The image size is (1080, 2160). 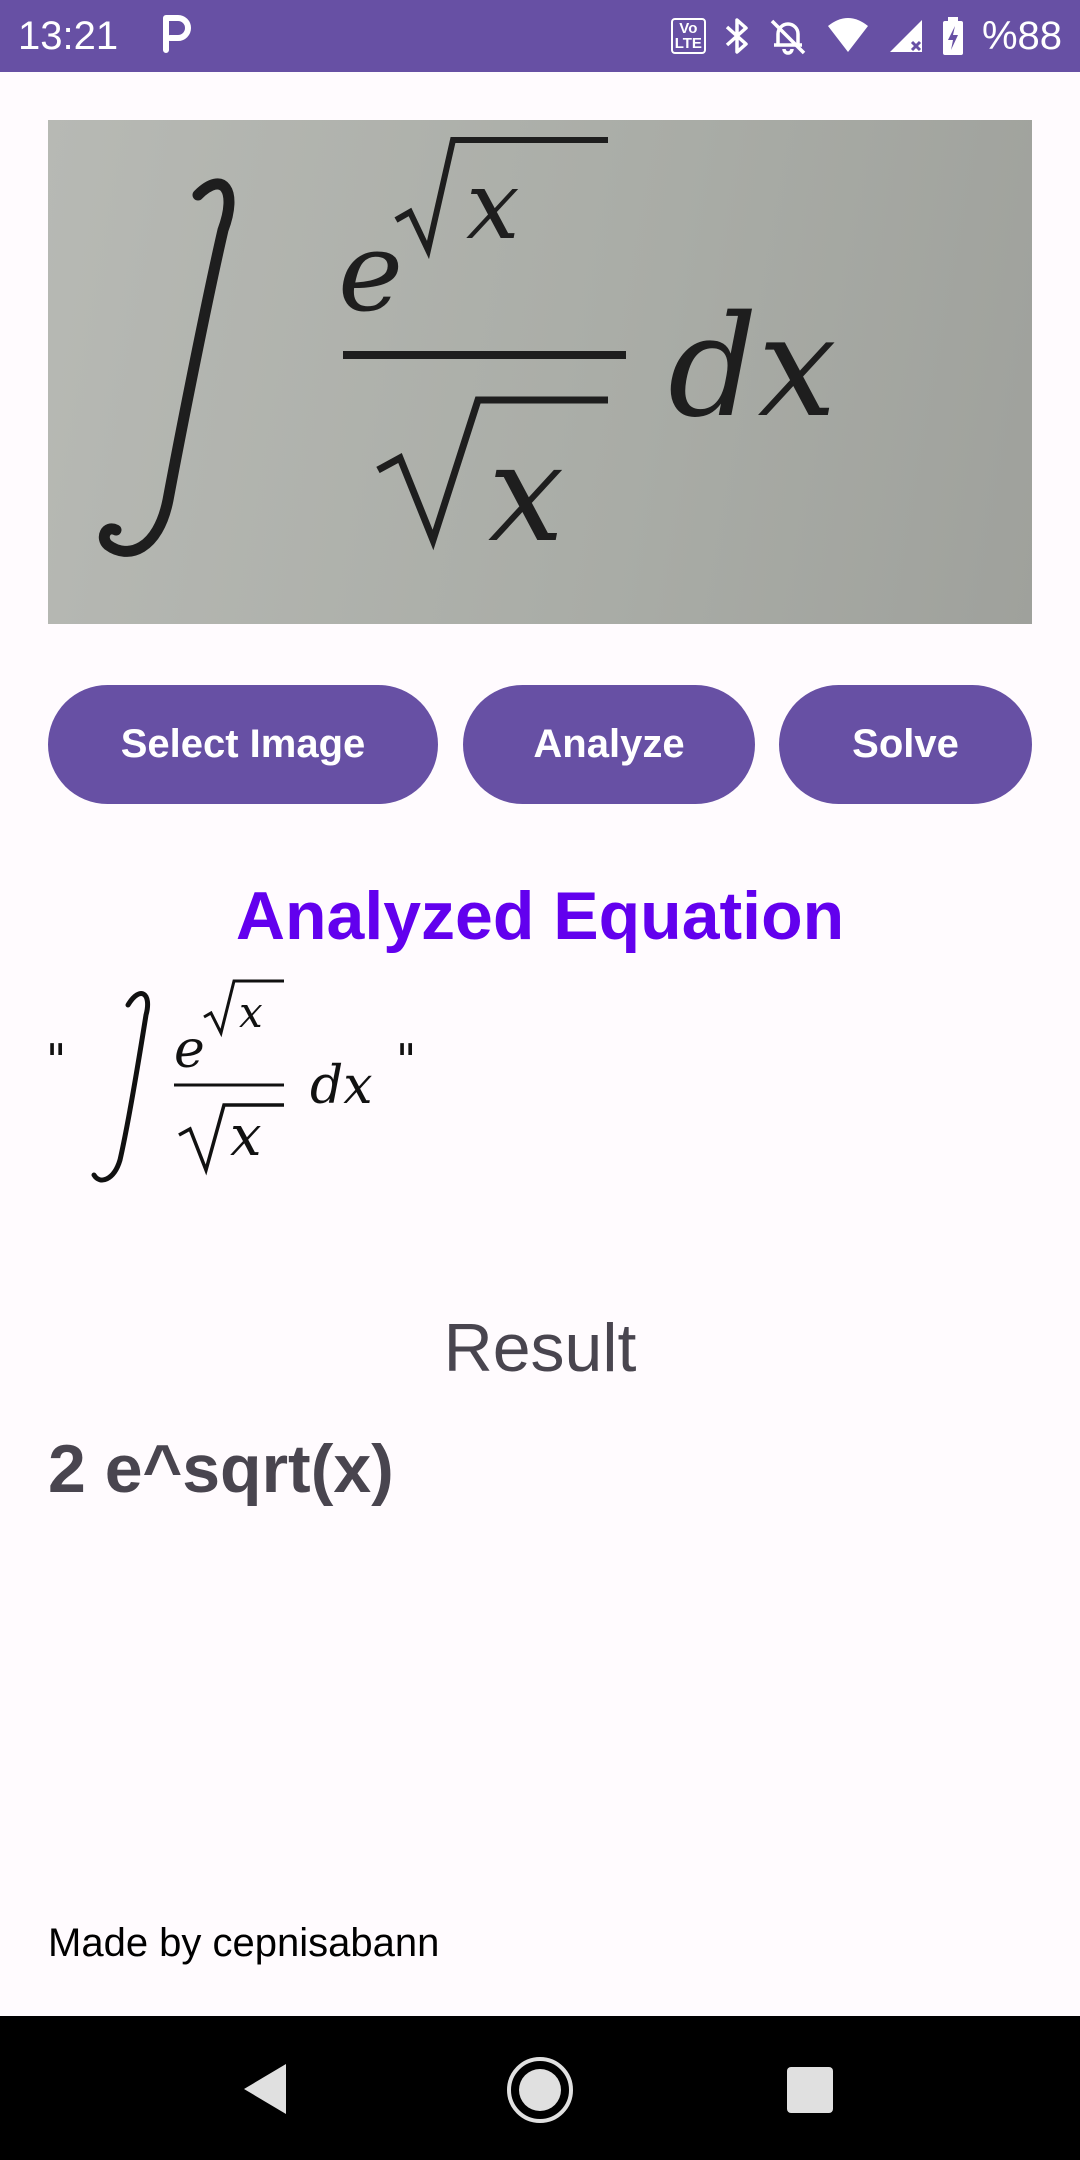 I want to click on status-icons: Vo LTE %88, so click(x=866, y=36).